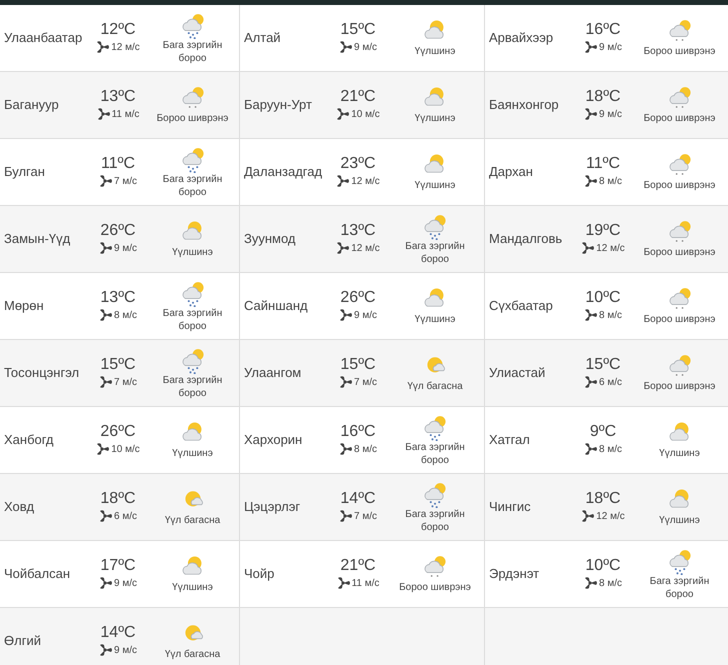  What do you see at coordinates (511, 172) in the screenshot?
I see `city-name: Дархан` at bounding box center [511, 172].